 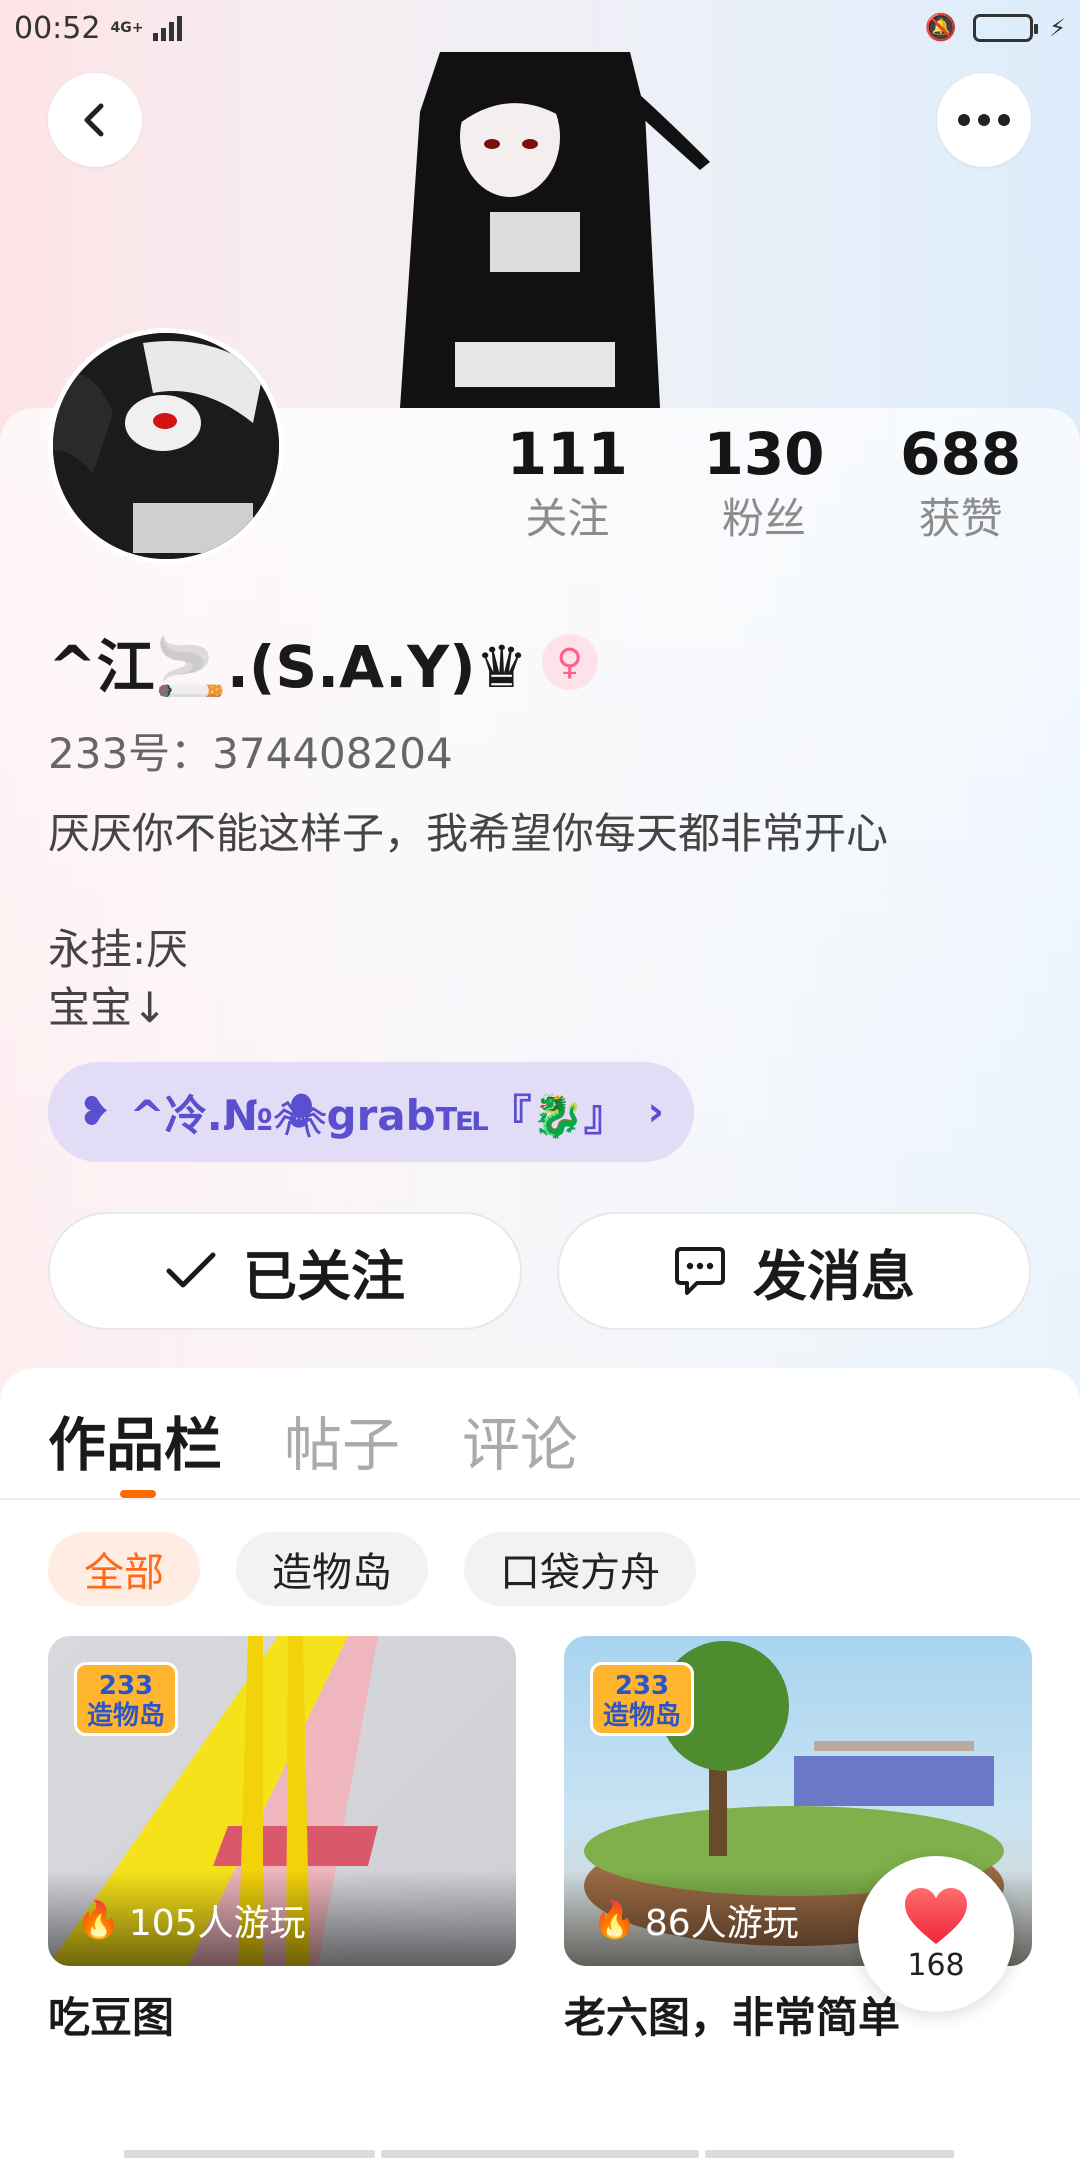 What do you see at coordinates (95, 1112) in the screenshot?
I see `hearts-icon: ❥` at bounding box center [95, 1112].